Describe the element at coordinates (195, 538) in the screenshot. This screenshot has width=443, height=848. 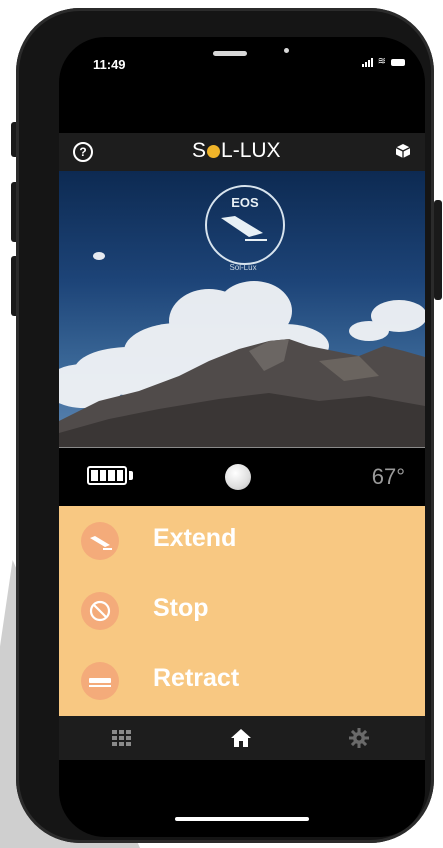
I see `extend-label: Extend` at that location.